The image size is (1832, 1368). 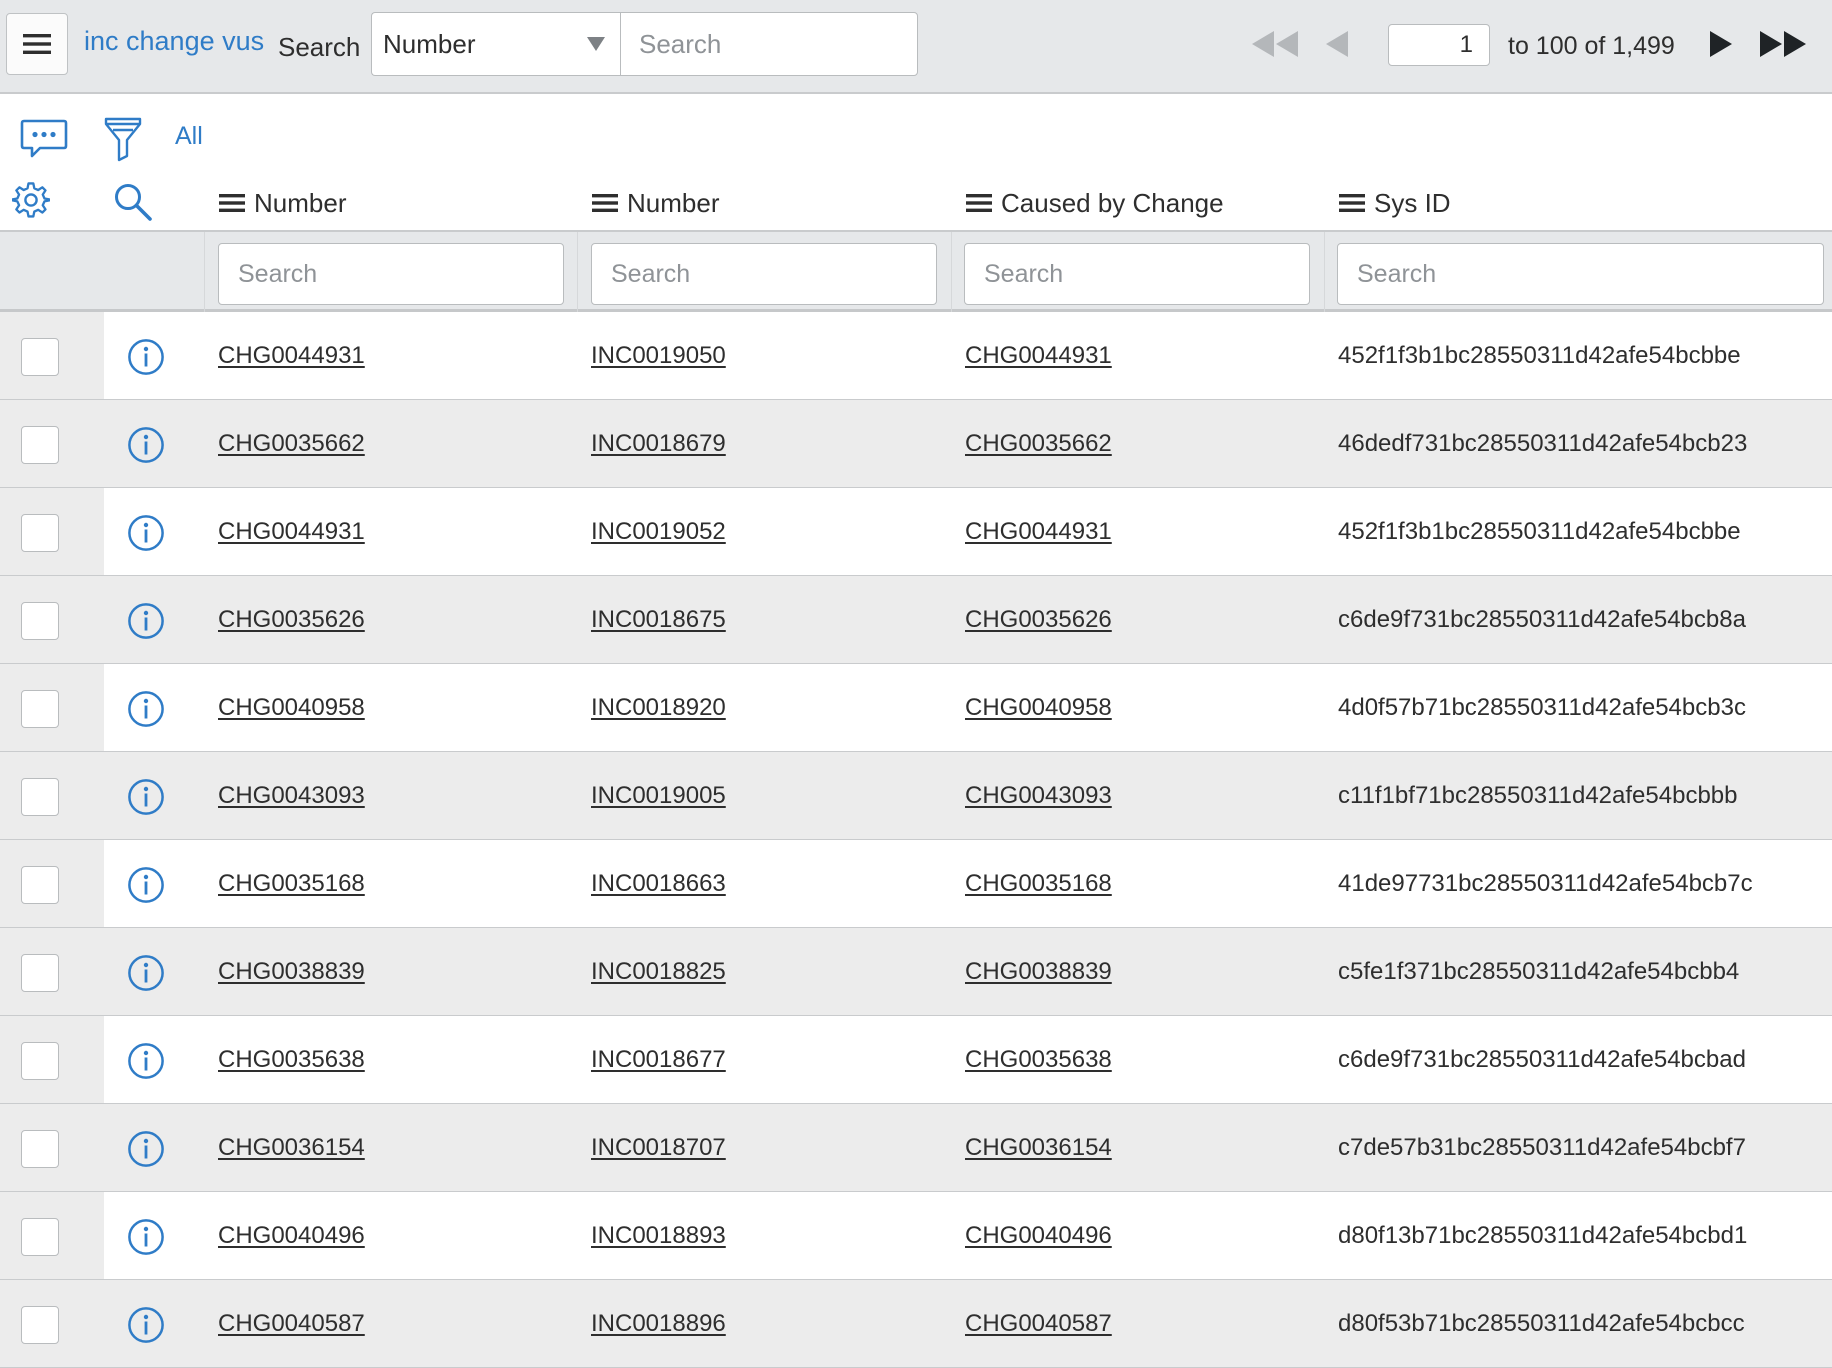 What do you see at coordinates (1412, 202) in the screenshot?
I see `column-header-label: Sys ID` at bounding box center [1412, 202].